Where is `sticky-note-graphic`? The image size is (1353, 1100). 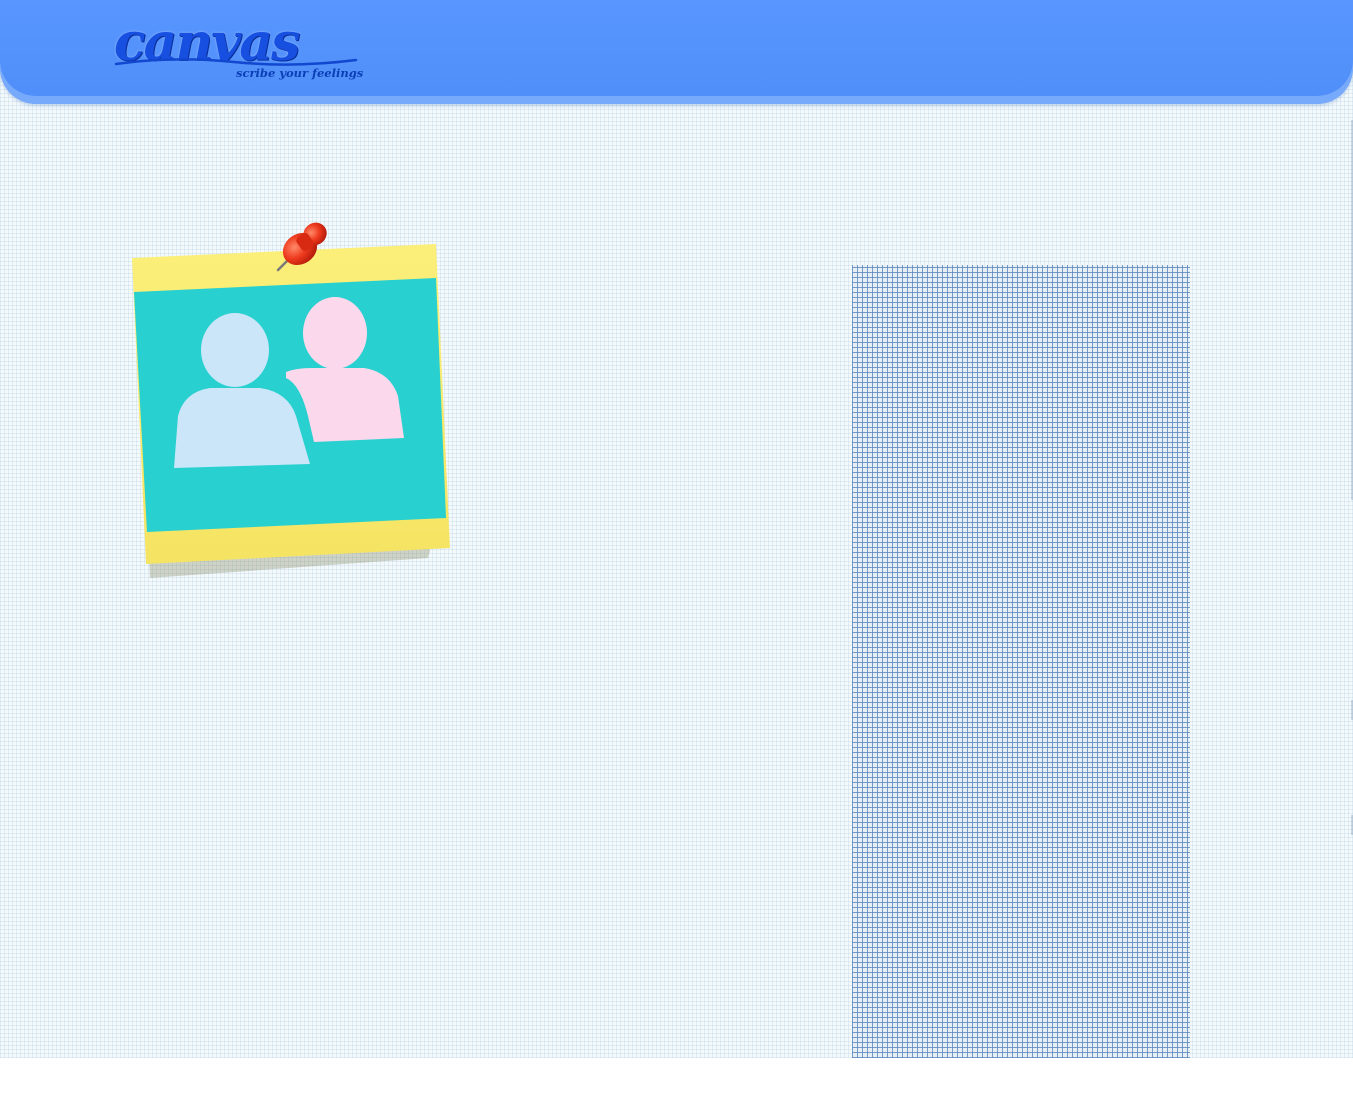 sticky-note-graphic is located at coordinates (291, 400).